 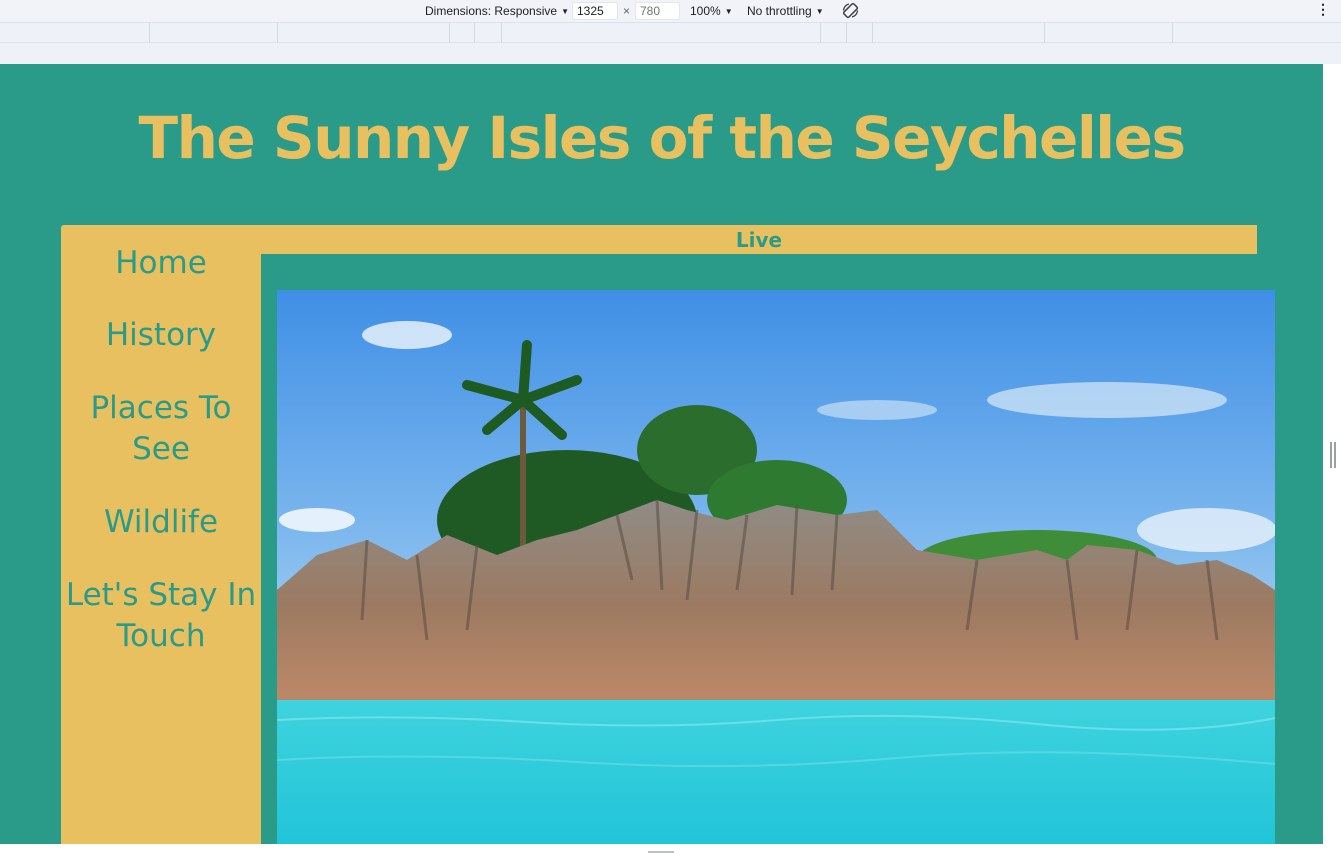 What do you see at coordinates (670, 33) in the screenshot?
I see `media-query-ruler` at bounding box center [670, 33].